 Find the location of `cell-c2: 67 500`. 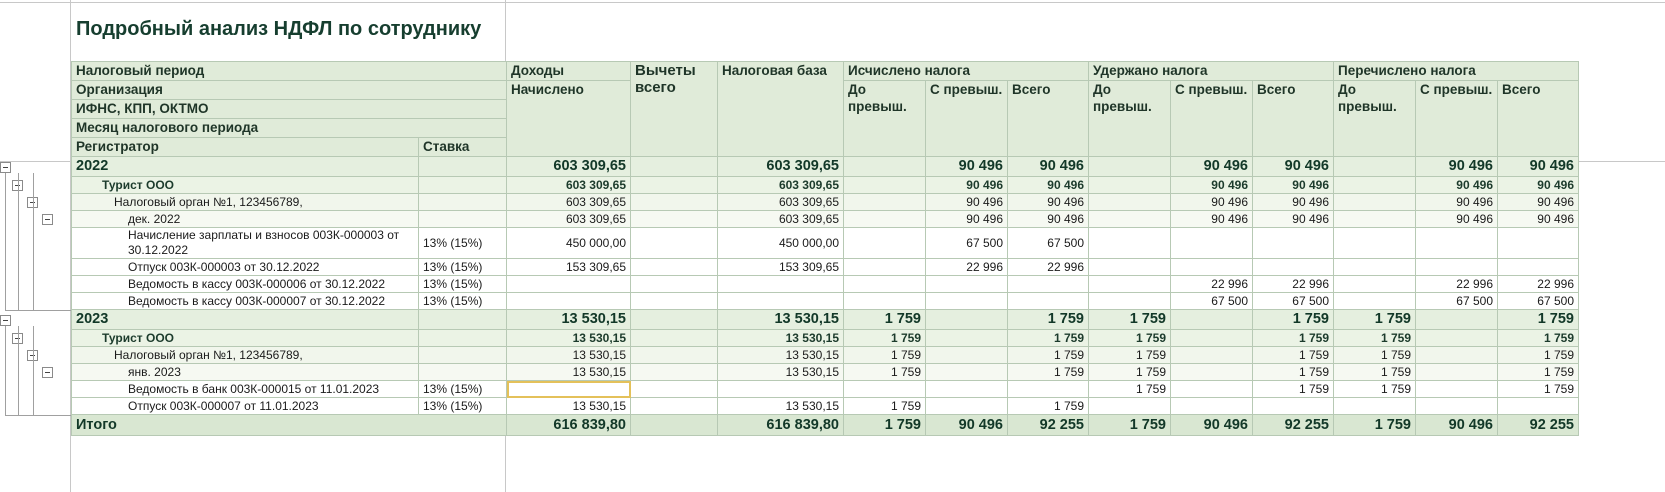

cell-c2: 67 500 is located at coordinates (966, 243).